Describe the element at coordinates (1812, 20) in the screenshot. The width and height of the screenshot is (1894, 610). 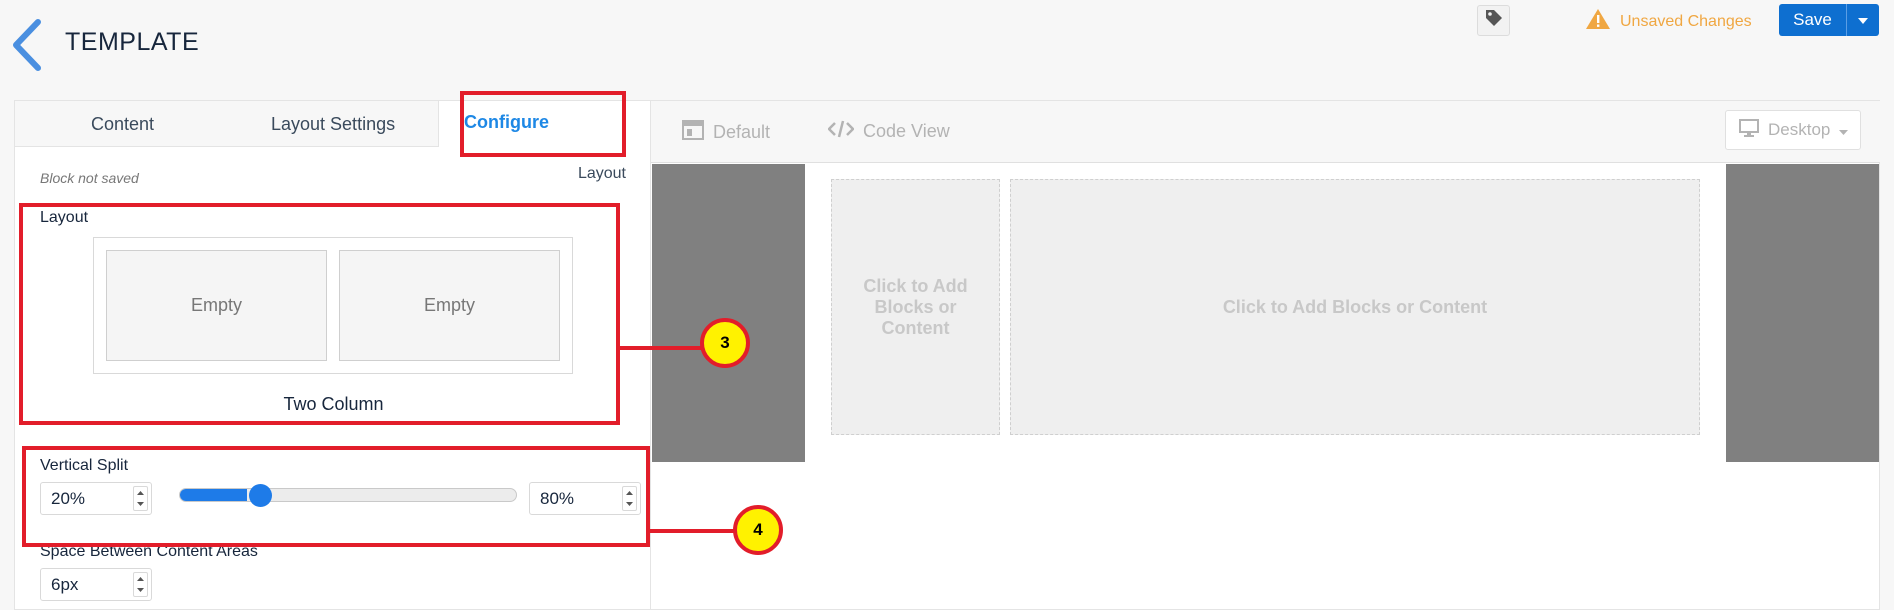
I see `save-button: Save` at that location.